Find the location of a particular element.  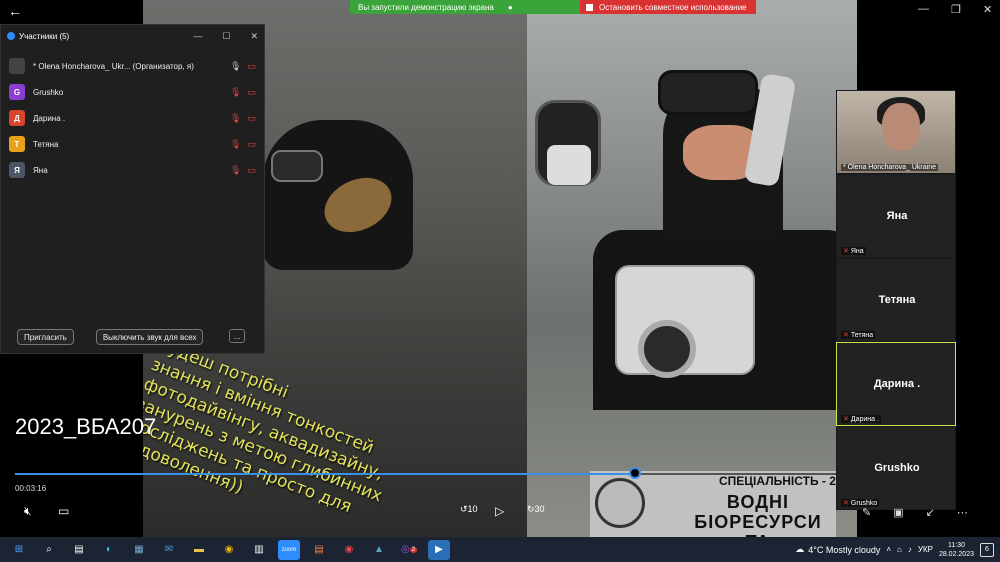

host-label: * Olena Honcharova_ Ukraine is located at coordinates (889, 167).